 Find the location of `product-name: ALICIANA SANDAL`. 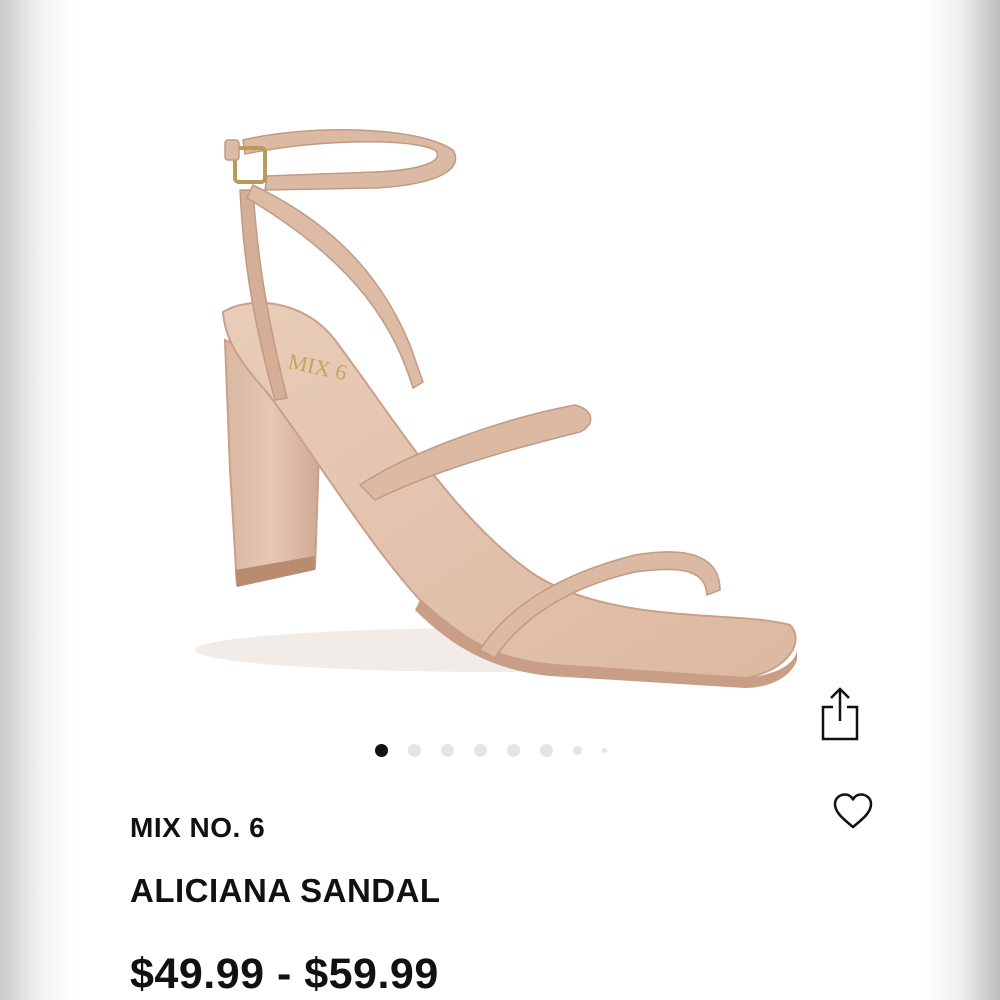

product-name: ALICIANA SANDAL is located at coordinates (285, 890).